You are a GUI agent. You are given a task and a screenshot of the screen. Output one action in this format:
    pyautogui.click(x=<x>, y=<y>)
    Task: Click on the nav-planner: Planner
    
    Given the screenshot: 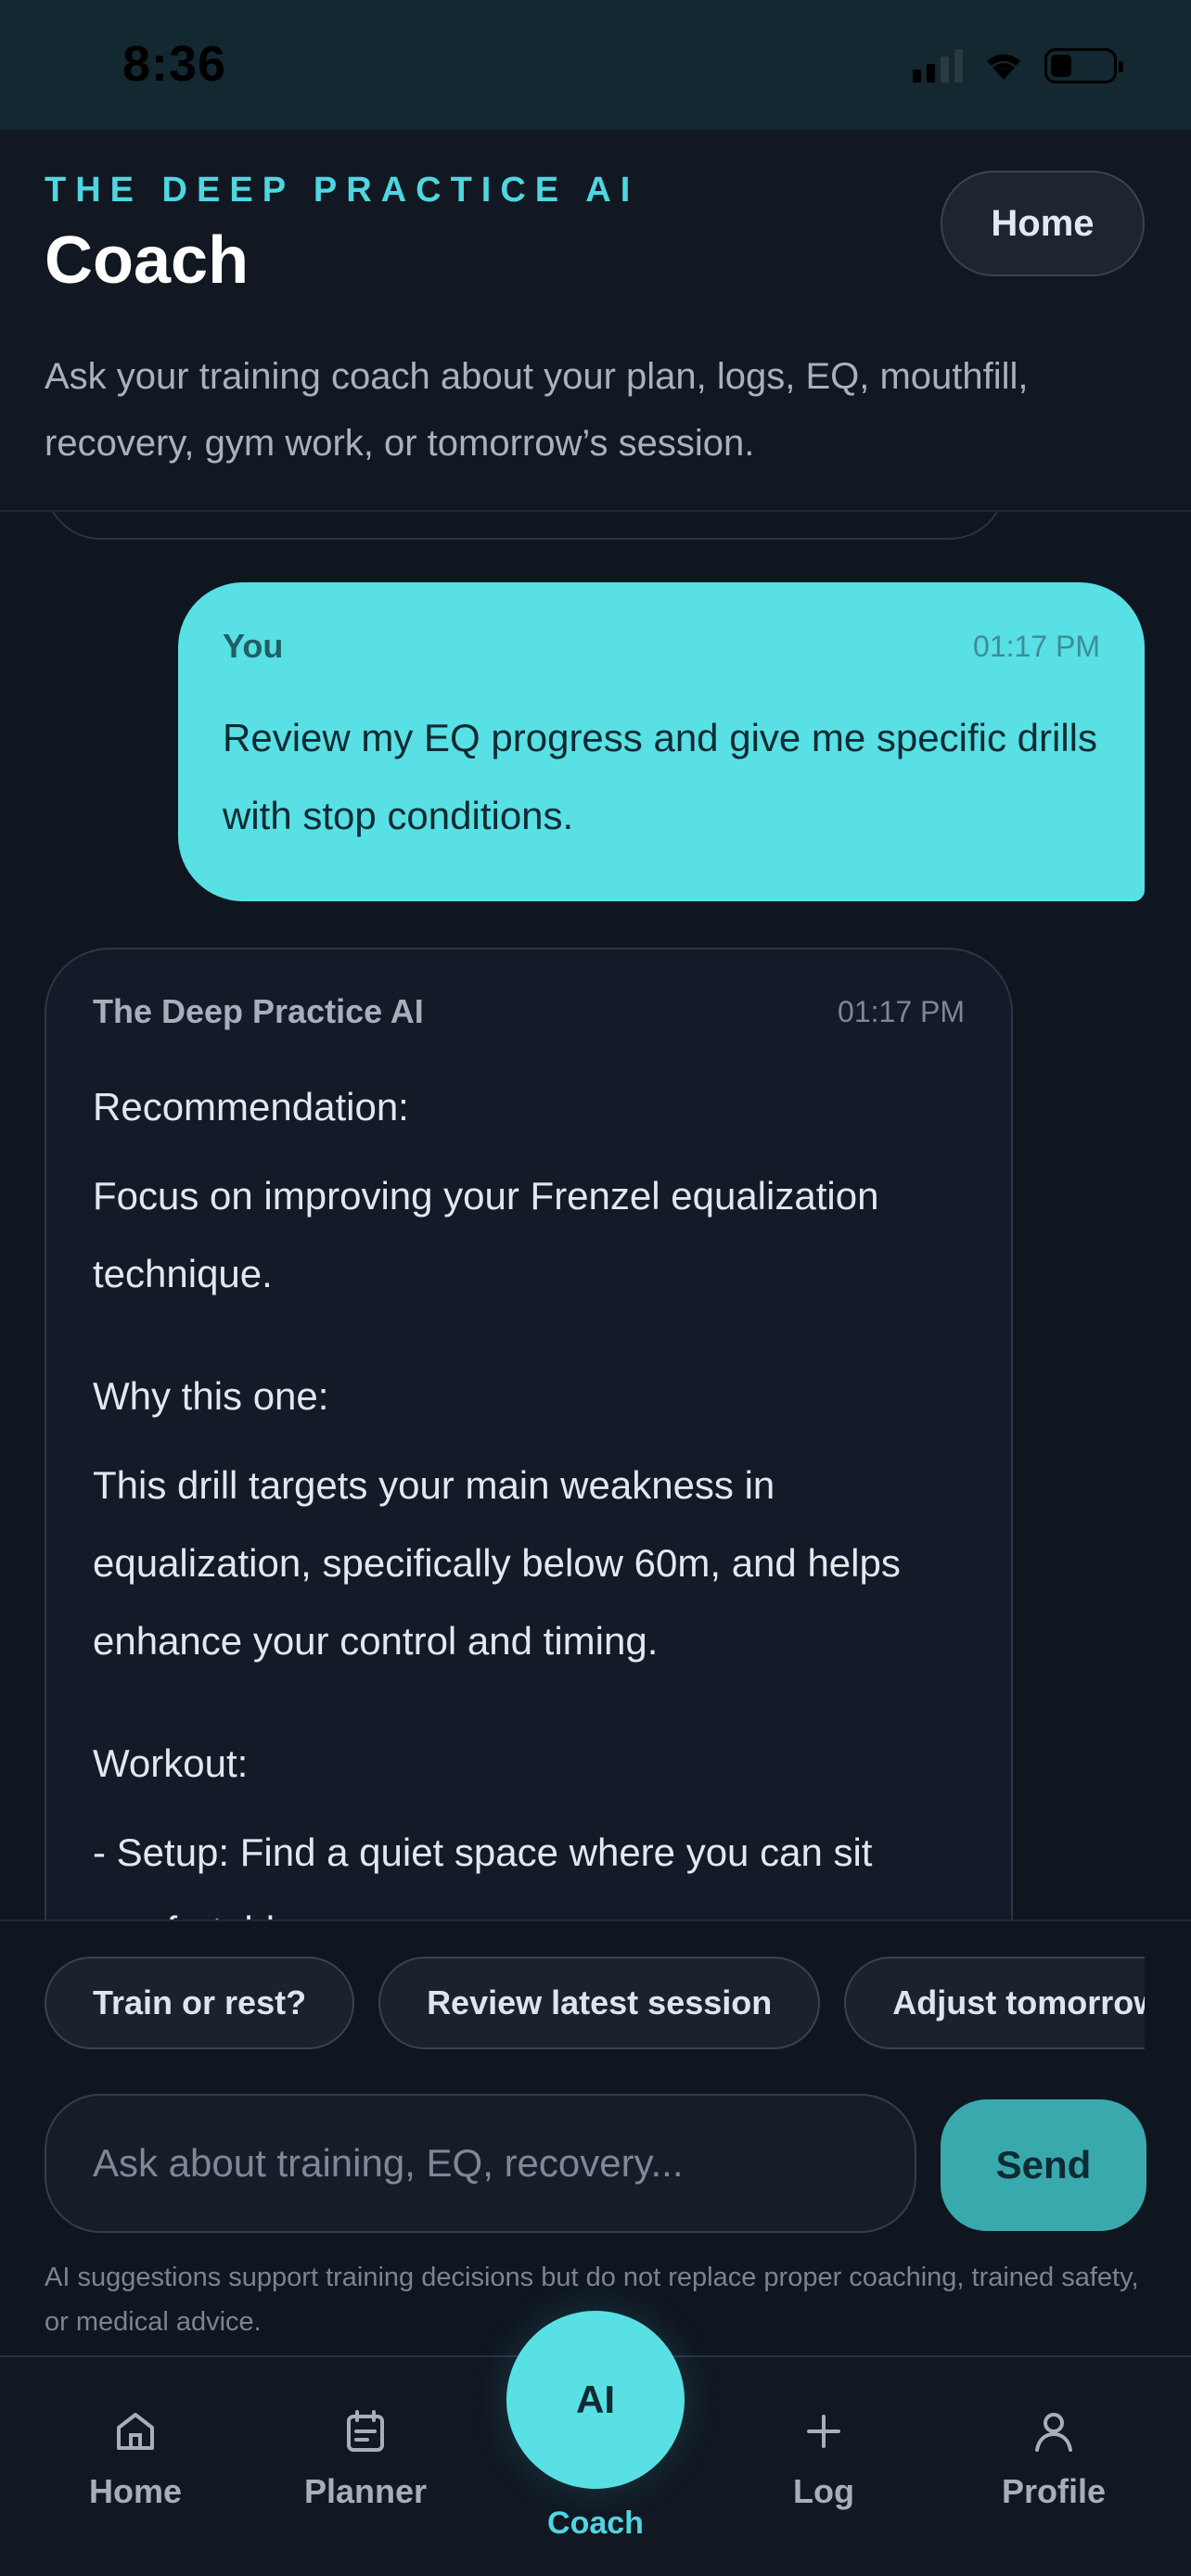 What is the action you would take?
    pyautogui.click(x=365, y=2459)
    